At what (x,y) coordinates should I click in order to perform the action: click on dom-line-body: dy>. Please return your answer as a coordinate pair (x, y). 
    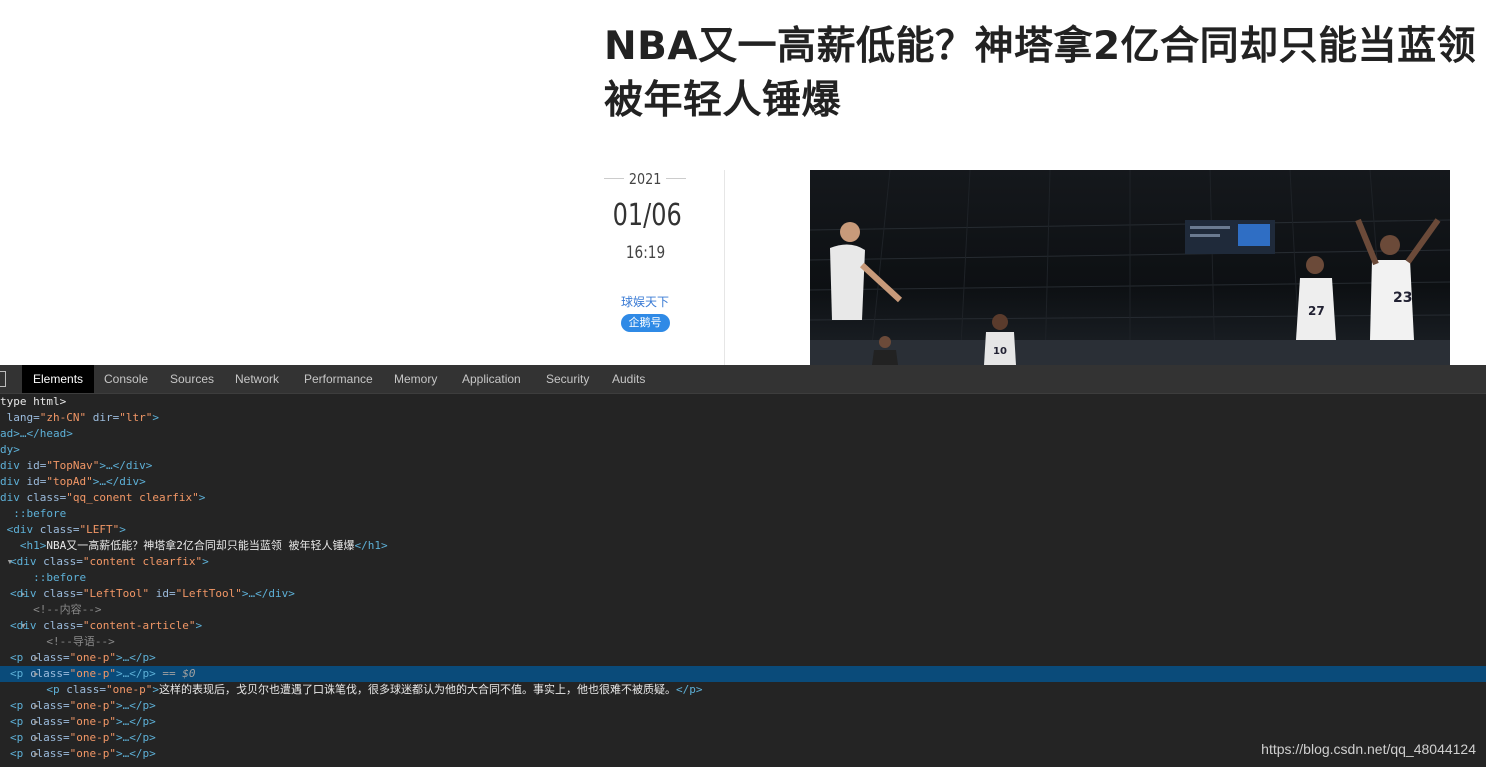
    Looking at the image, I should click on (743, 450).